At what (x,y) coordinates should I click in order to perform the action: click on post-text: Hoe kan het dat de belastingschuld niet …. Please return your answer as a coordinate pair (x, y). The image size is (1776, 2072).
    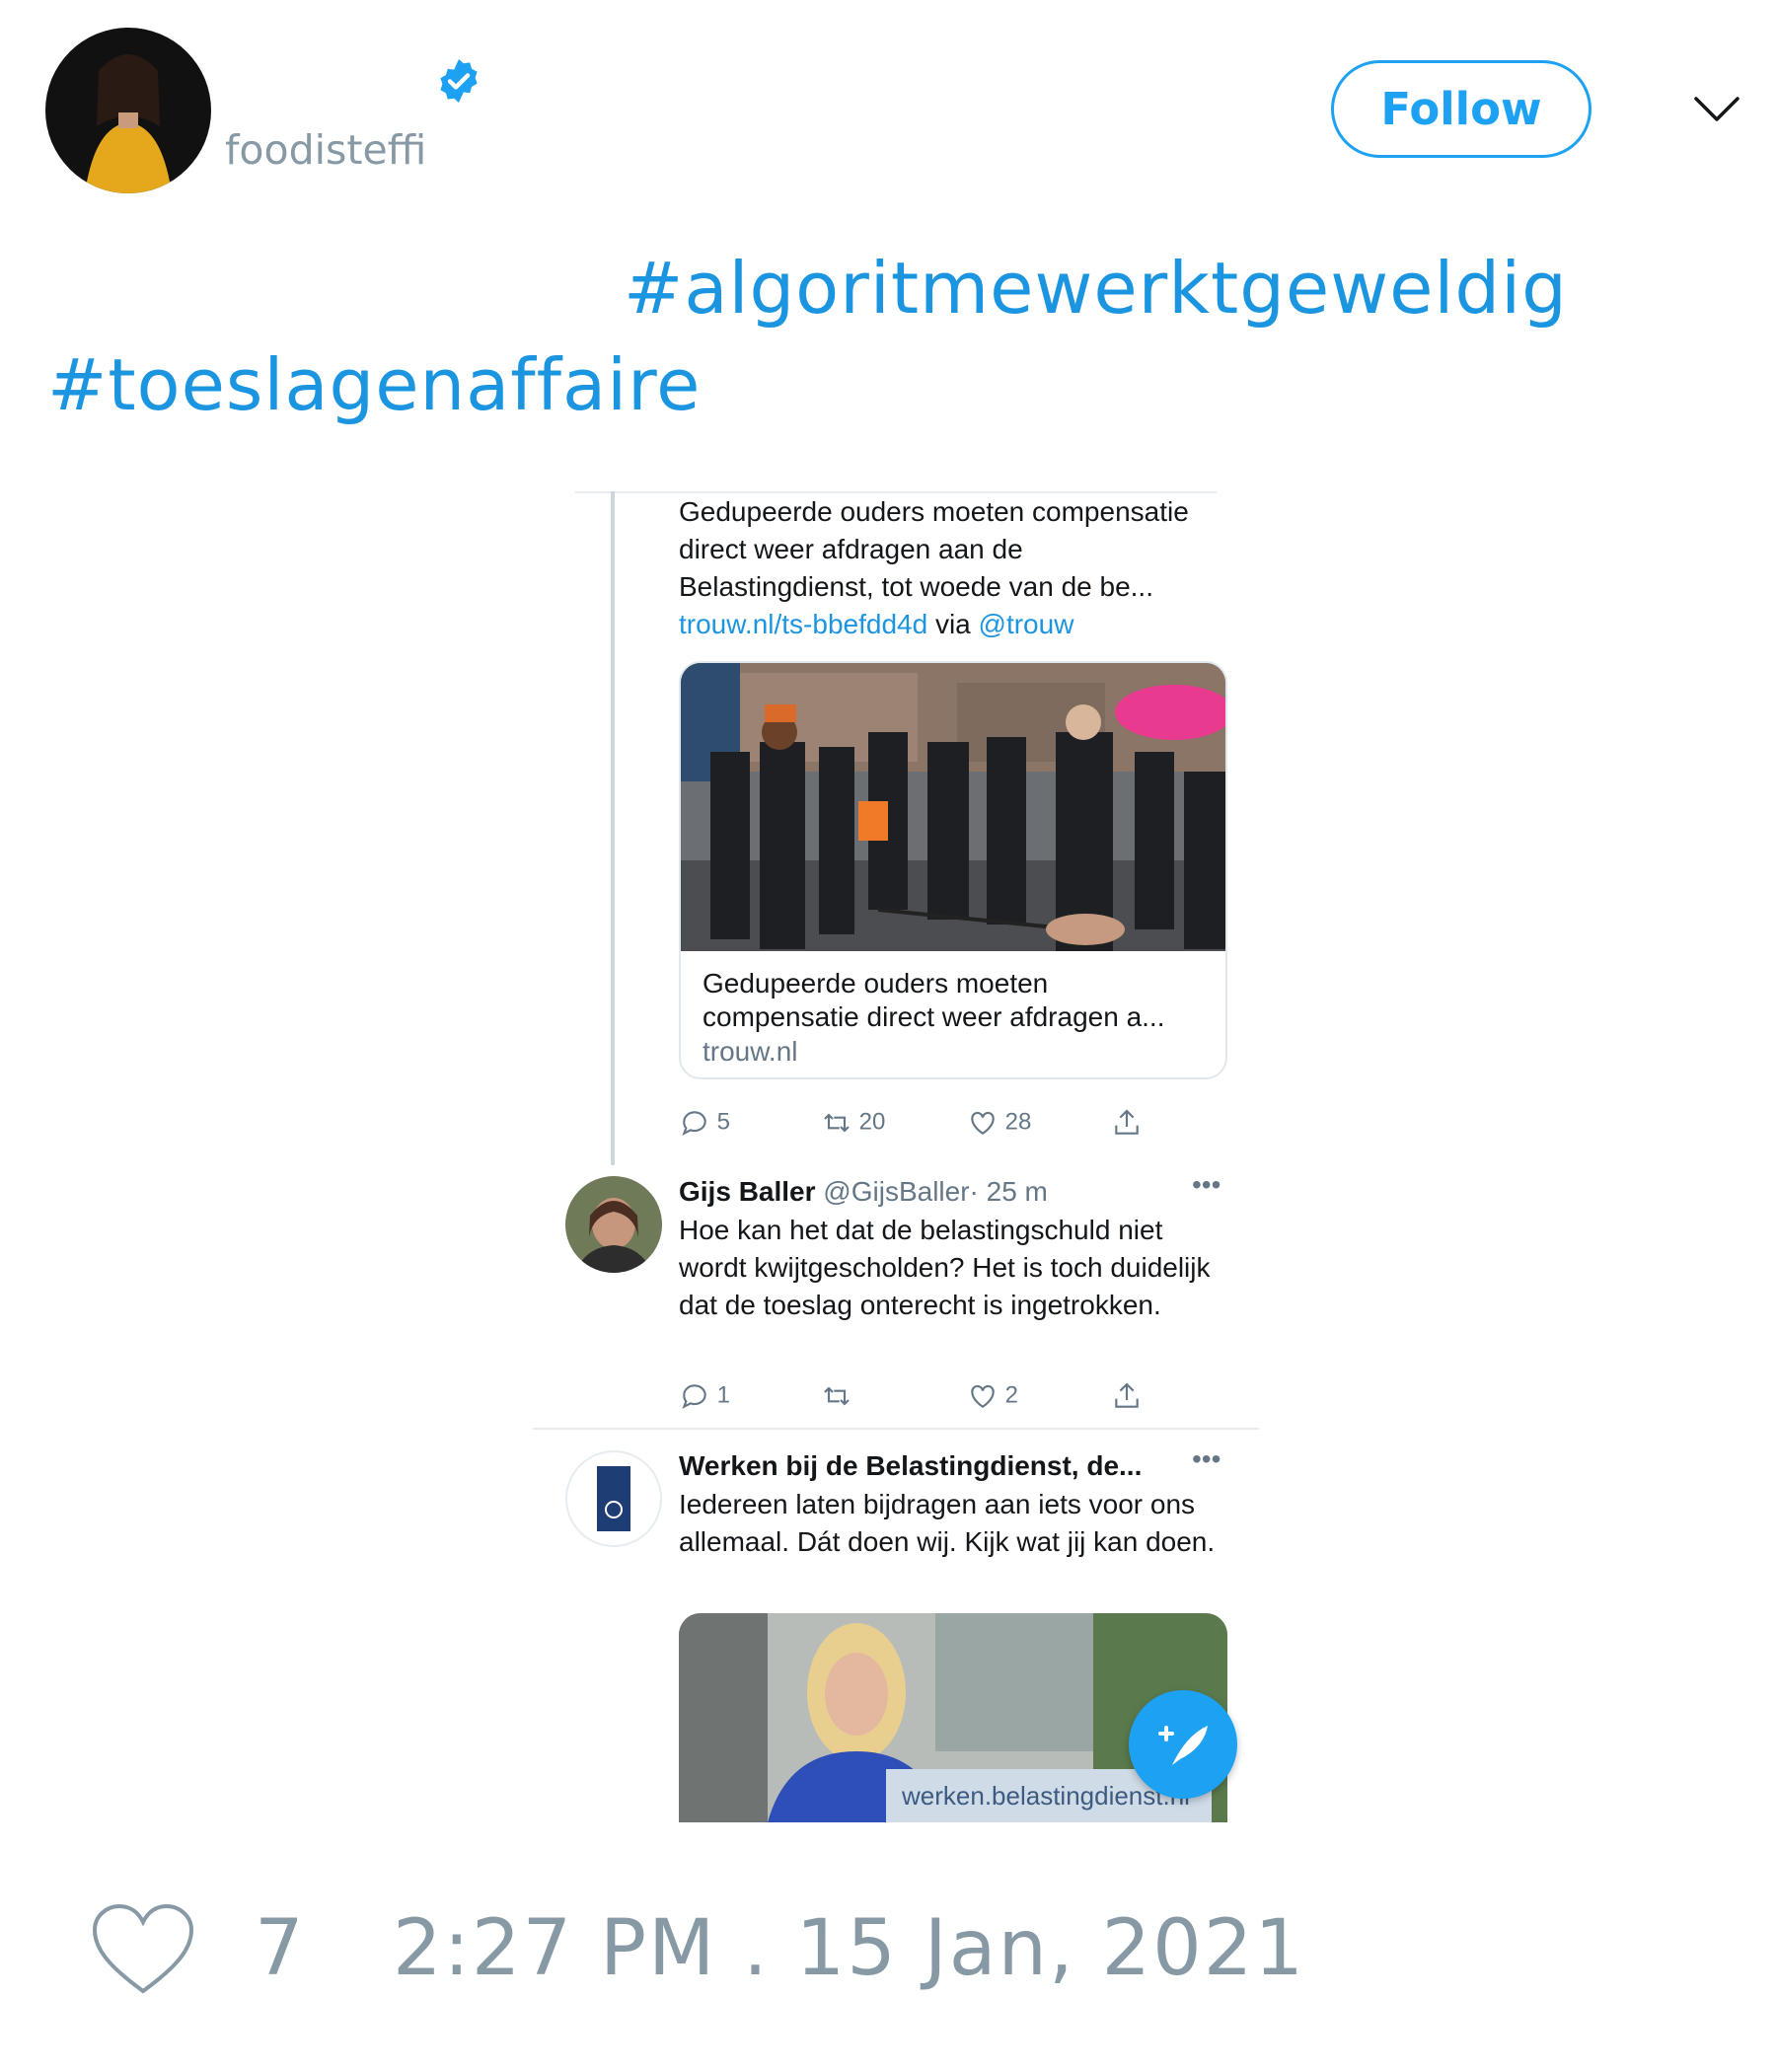
    Looking at the image, I should click on (945, 1268).